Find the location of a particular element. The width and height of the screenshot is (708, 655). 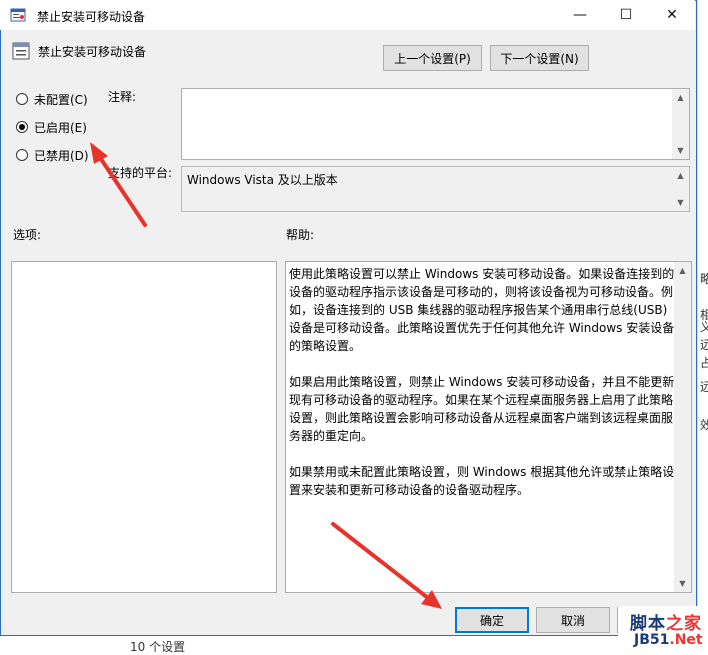

maximize-icon: ☐ is located at coordinates (626, 15).